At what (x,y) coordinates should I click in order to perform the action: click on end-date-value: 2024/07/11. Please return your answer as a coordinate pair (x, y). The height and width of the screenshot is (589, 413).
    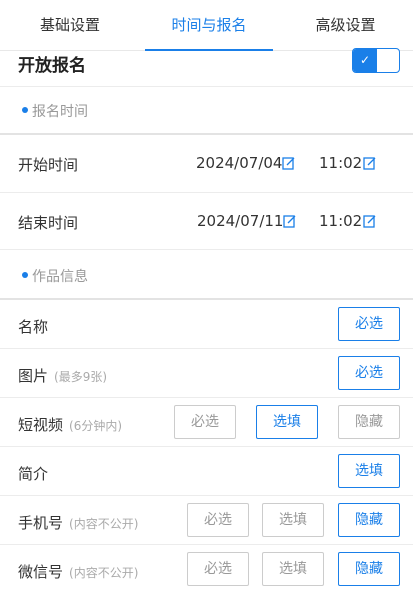
    Looking at the image, I should click on (240, 221).